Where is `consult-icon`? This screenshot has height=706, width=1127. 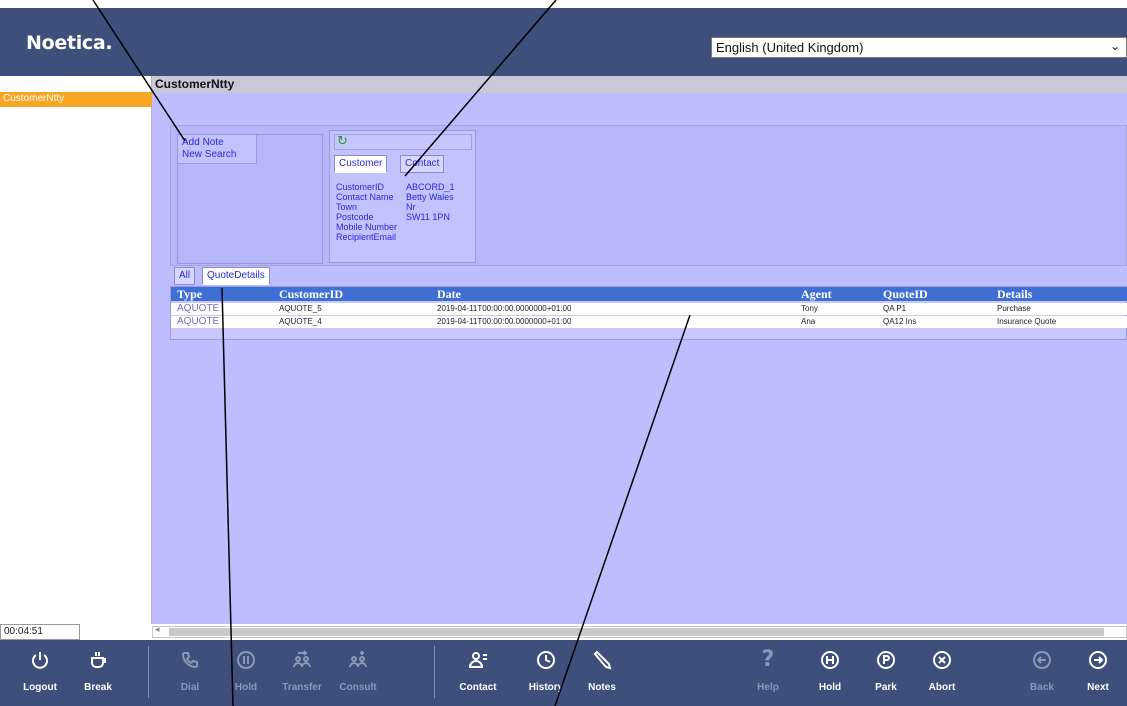
consult-icon is located at coordinates (358, 660).